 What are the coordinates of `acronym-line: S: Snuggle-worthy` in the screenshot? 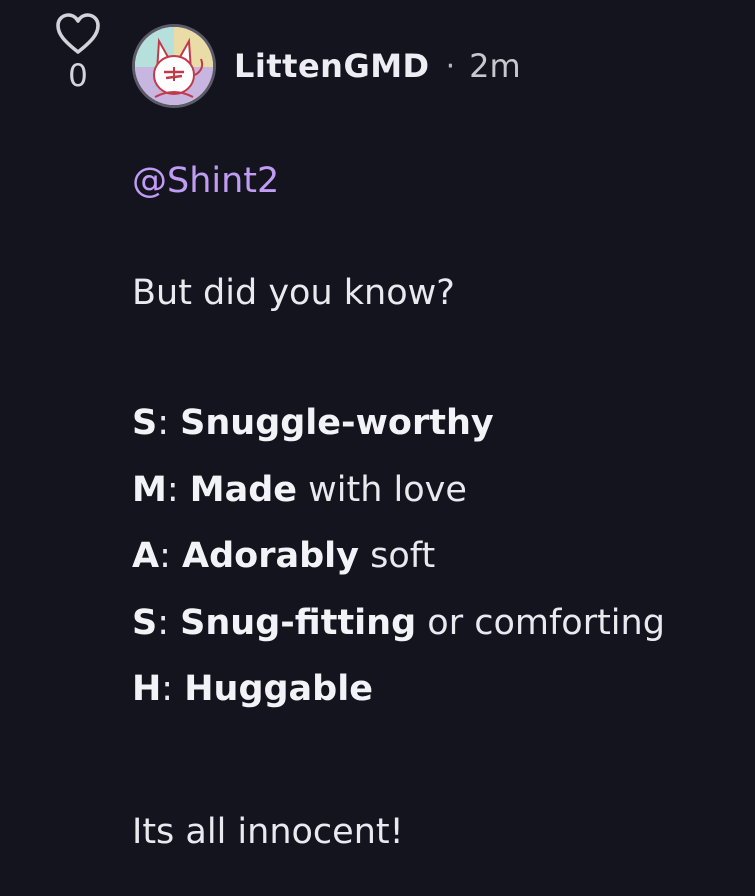 It's located at (437, 423).